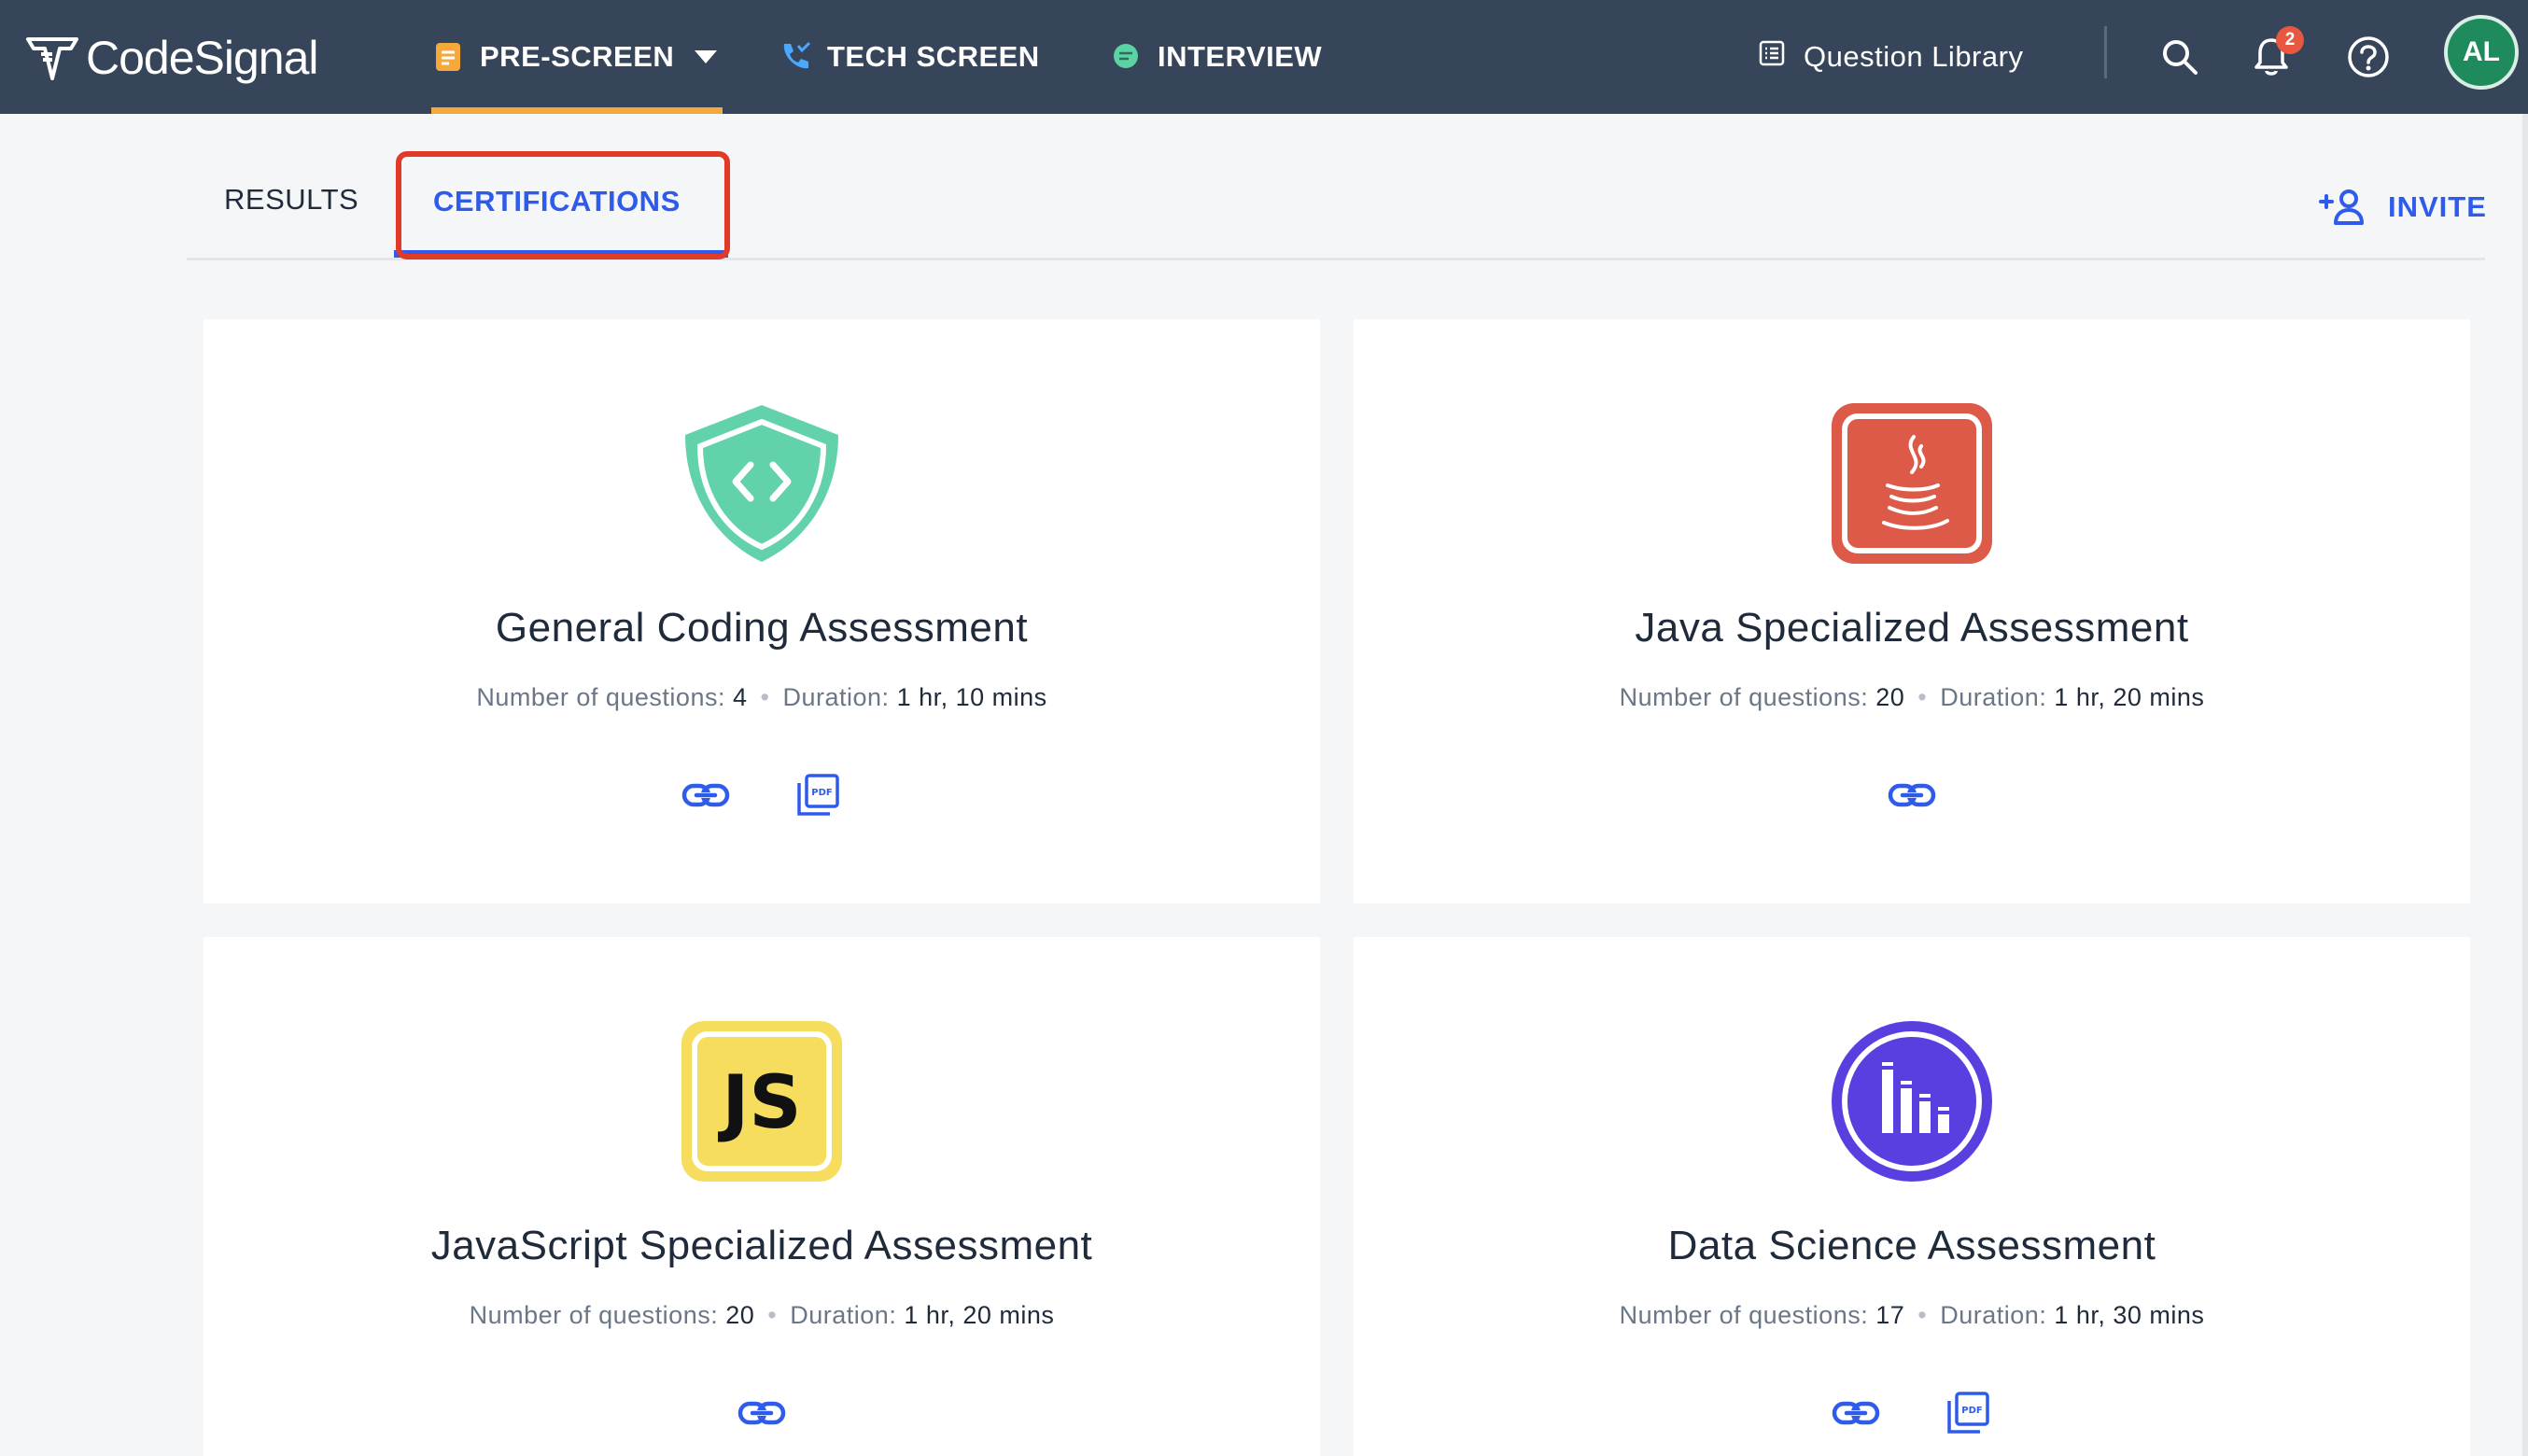 The width and height of the screenshot is (2528, 1456). What do you see at coordinates (1912, 1101) in the screenshot?
I see `data-science-icon` at bounding box center [1912, 1101].